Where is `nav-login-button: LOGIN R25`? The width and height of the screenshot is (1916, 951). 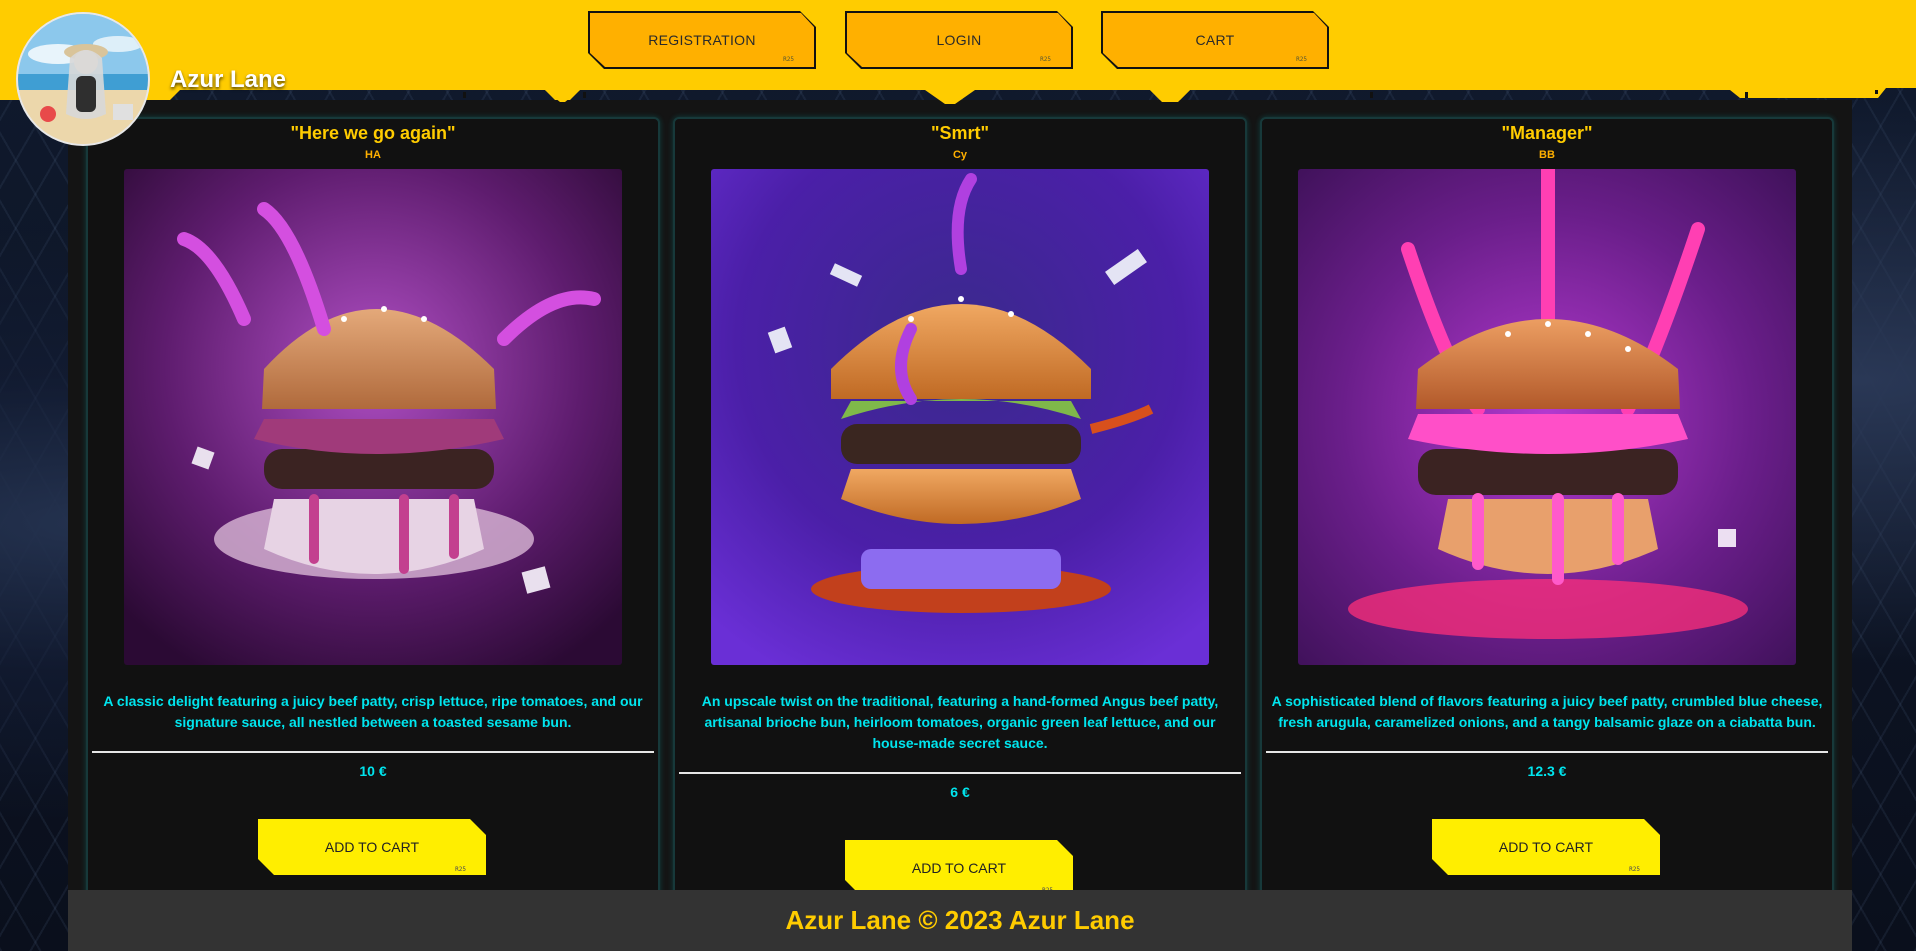
nav-login-button: LOGIN R25 is located at coordinates (959, 40).